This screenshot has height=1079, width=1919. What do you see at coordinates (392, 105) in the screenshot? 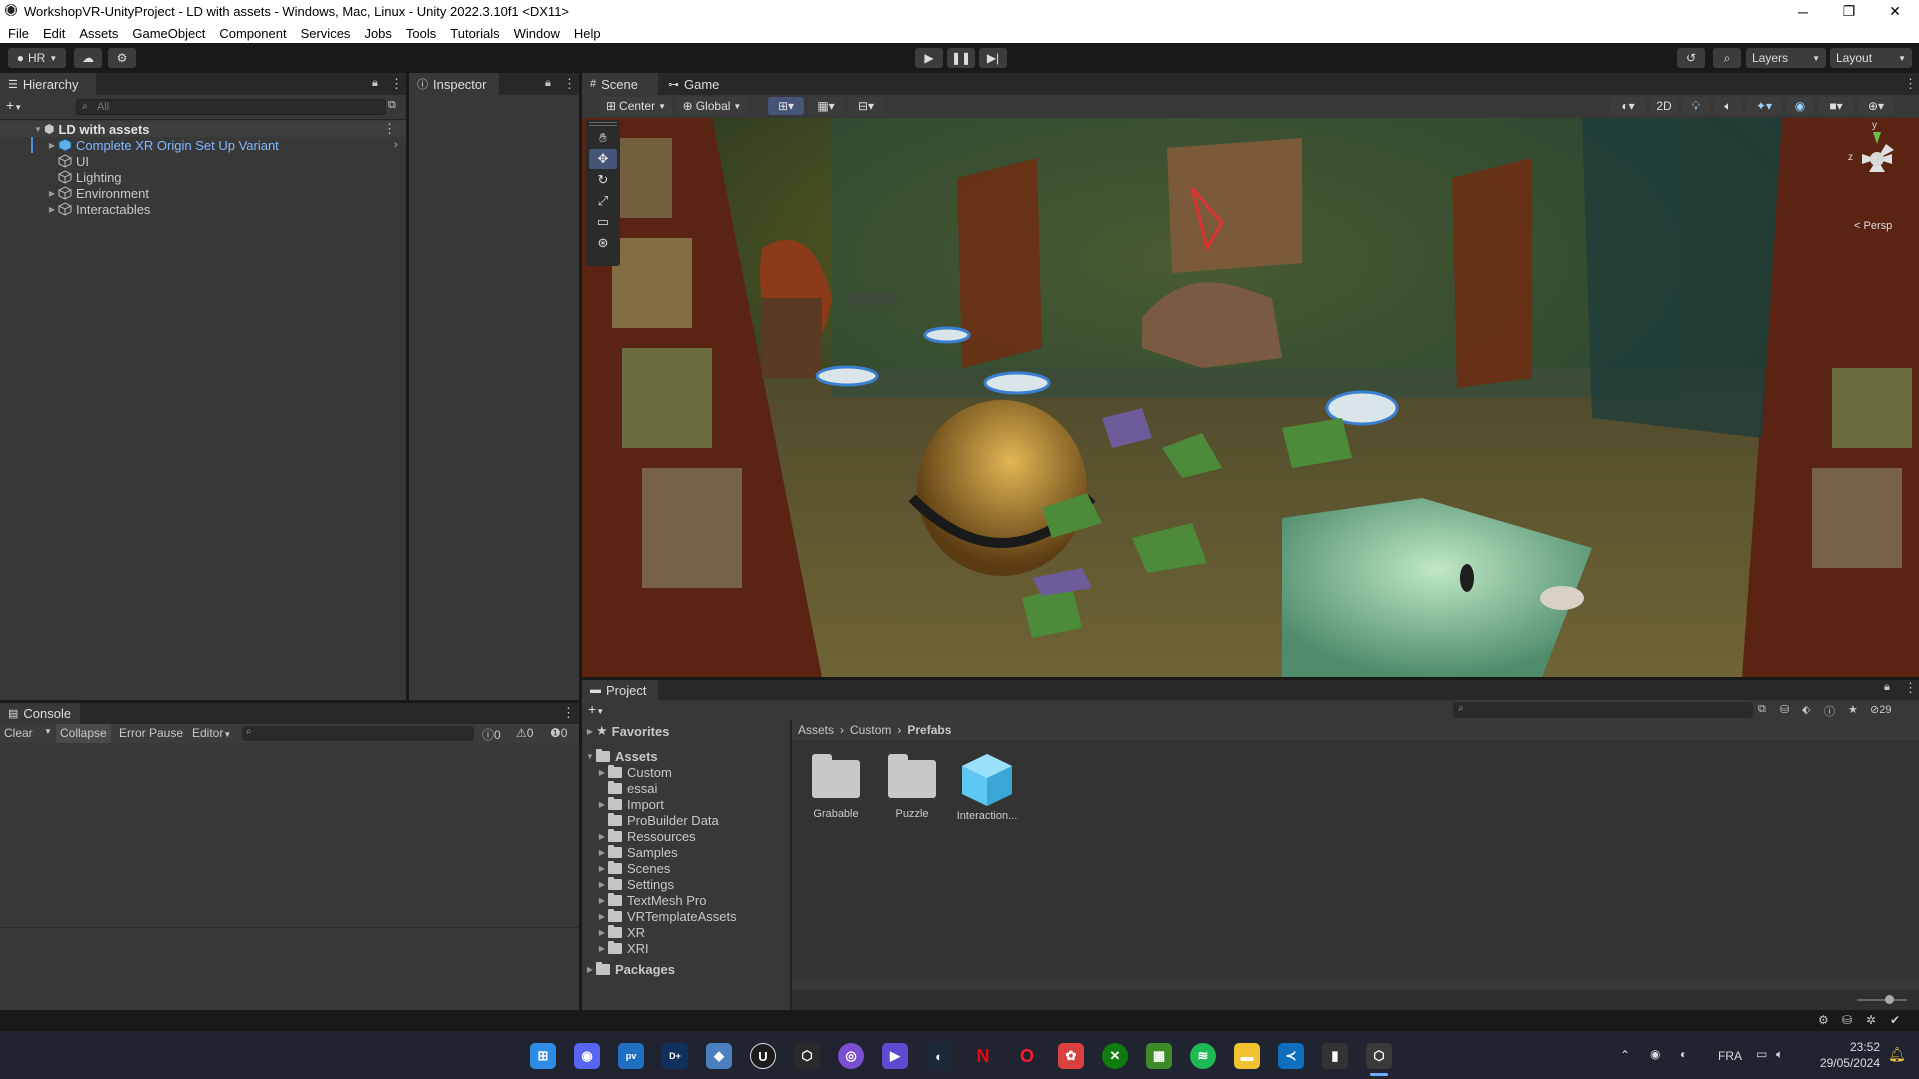
I see `scene-visibility-icon: ⧉` at bounding box center [392, 105].